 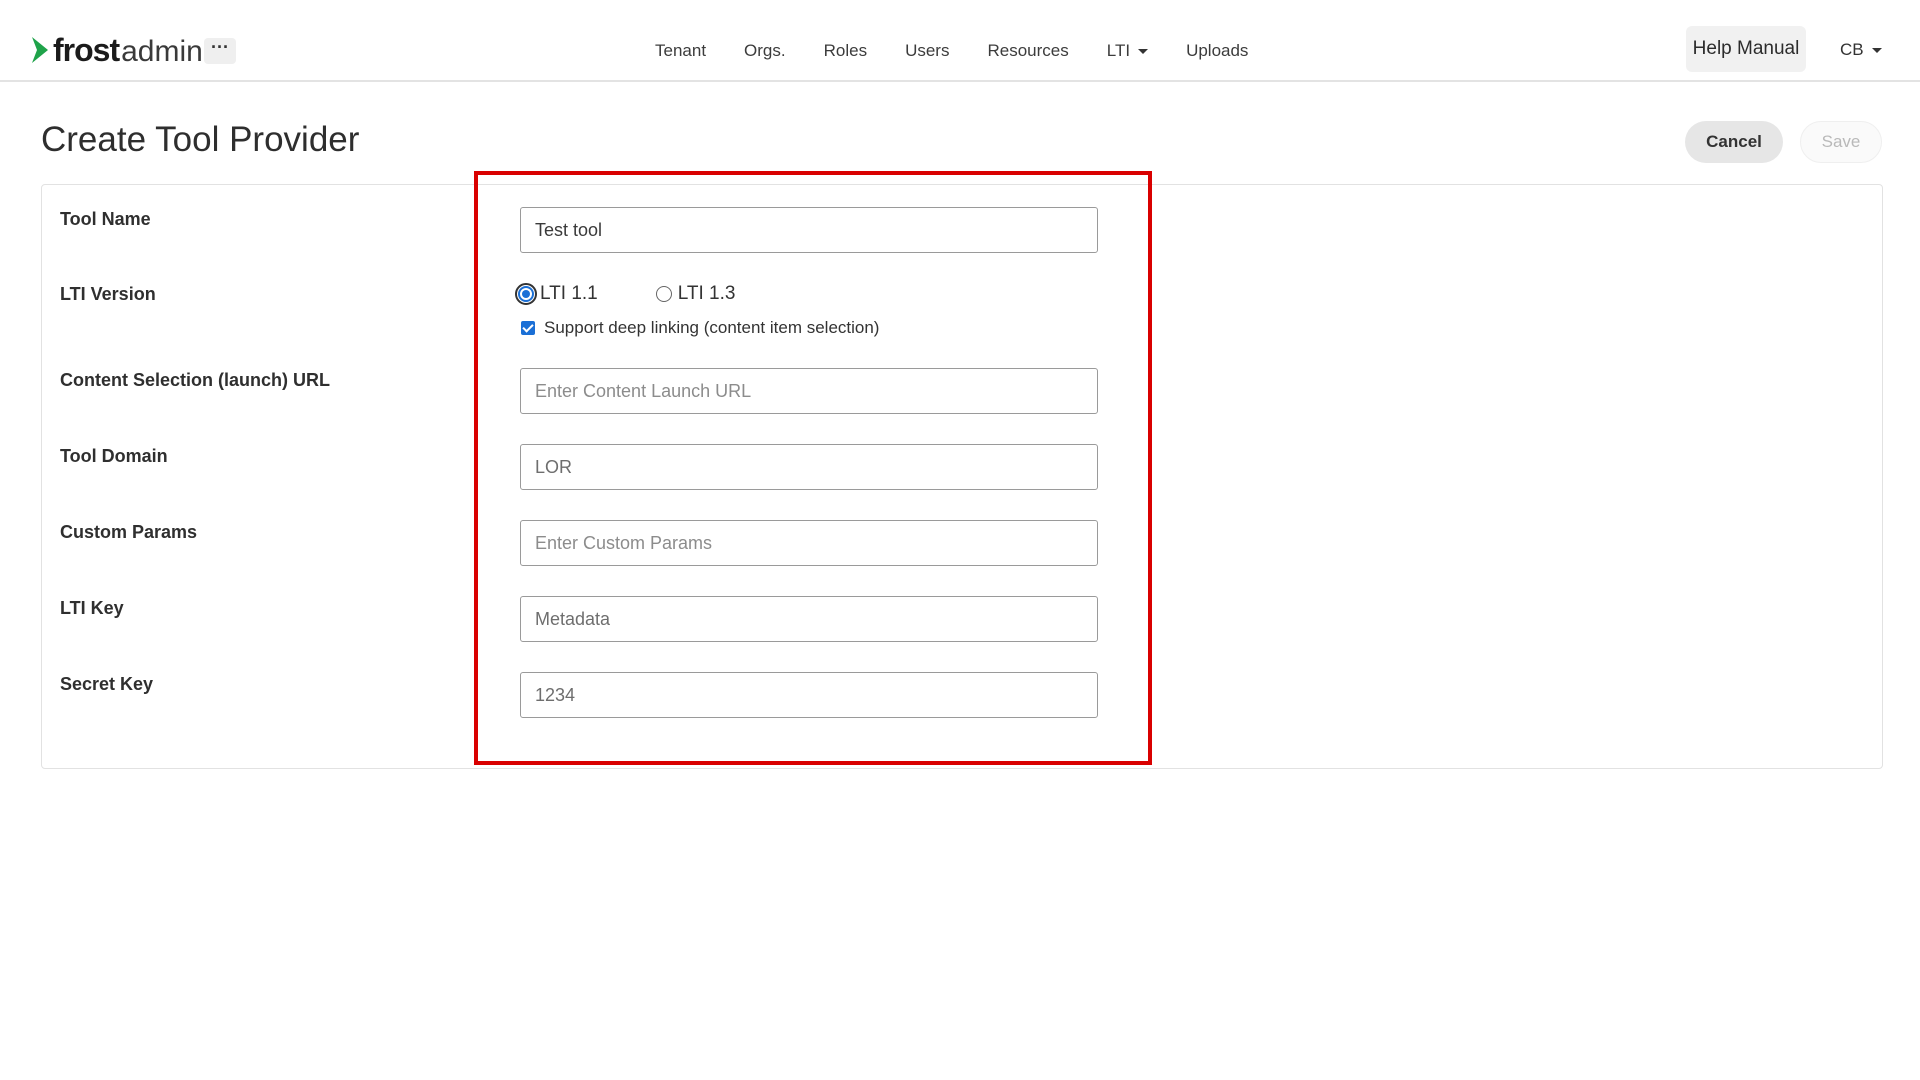 What do you see at coordinates (663, 294) in the screenshot?
I see `lti-1-3-radio` at bounding box center [663, 294].